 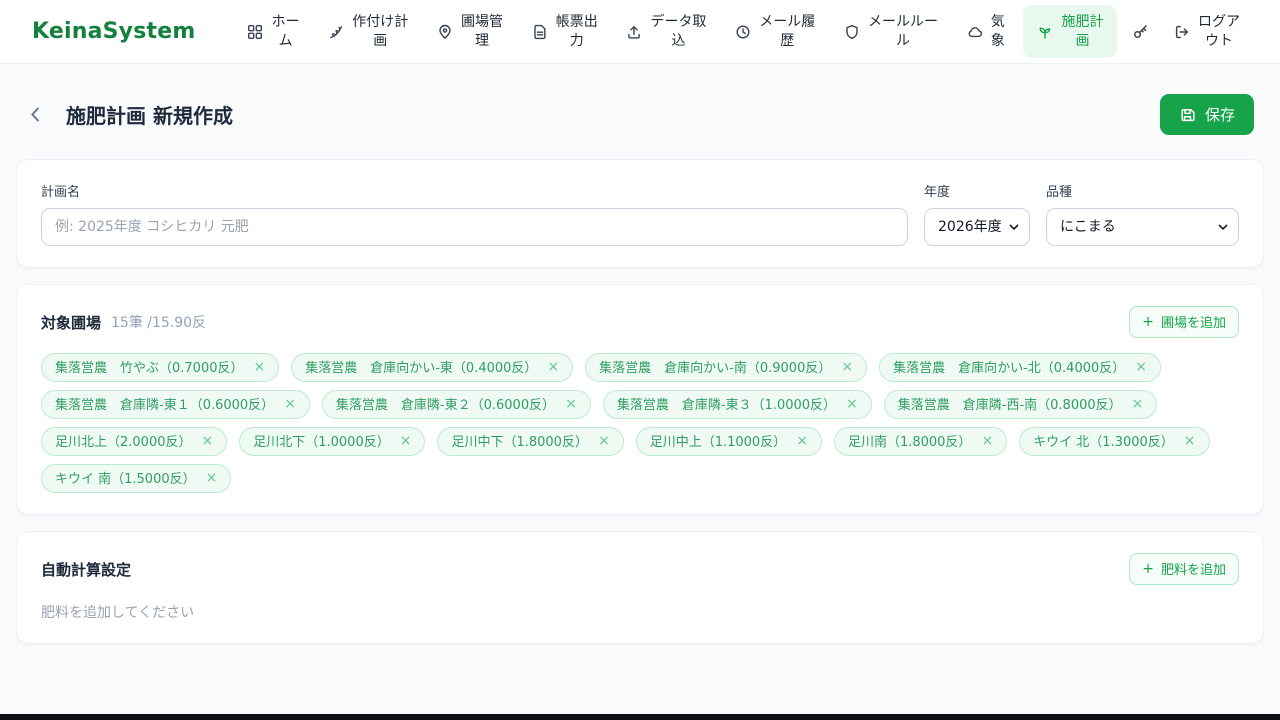 What do you see at coordinates (123, 442) in the screenshot?
I see `field-chip-label: 足川北上（2.0000反）` at bounding box center [123, 442].